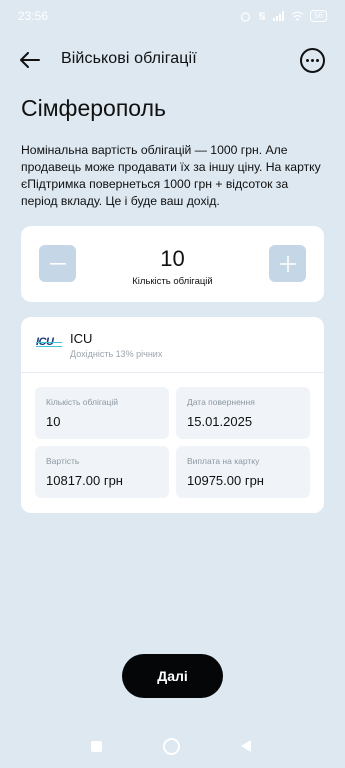 The width and height of the screenshot is (345, 768). What do you see at coordinates (63, 461) in the screenshot?
I see `tile-label: Вартість` at bounding box center [63, 461].